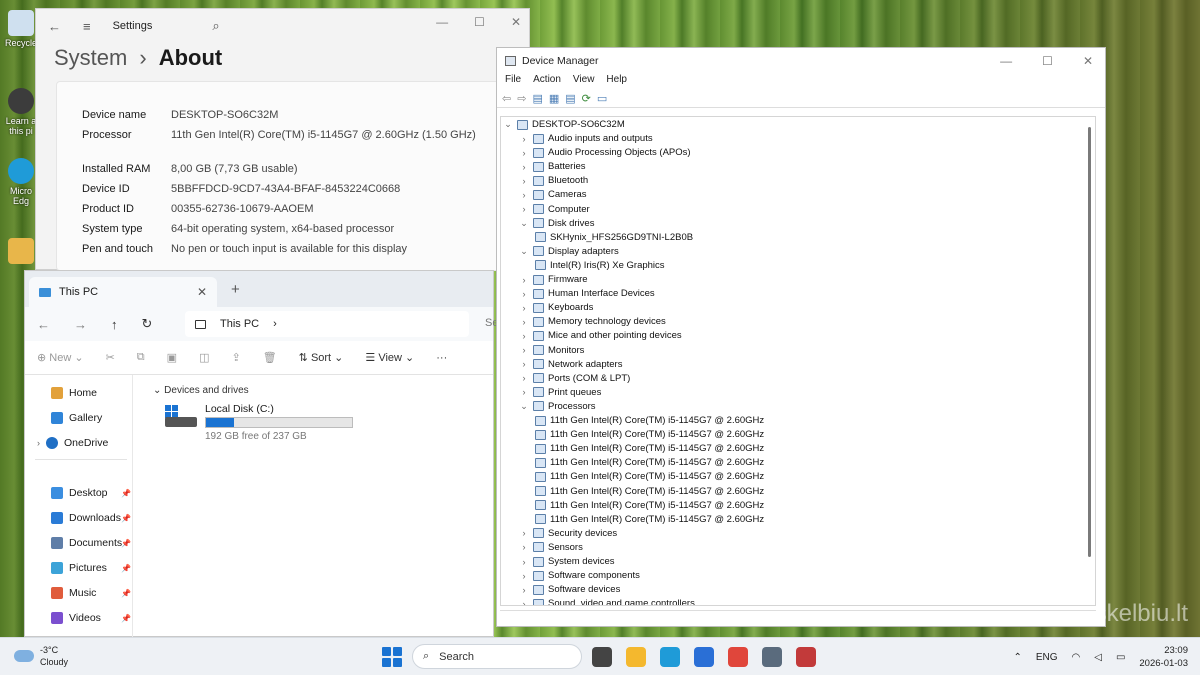  What do you see at coordinates (554, 180) in the screenshot?
I see `device-category: › Bluetooth` at bounding box center [554, 180].